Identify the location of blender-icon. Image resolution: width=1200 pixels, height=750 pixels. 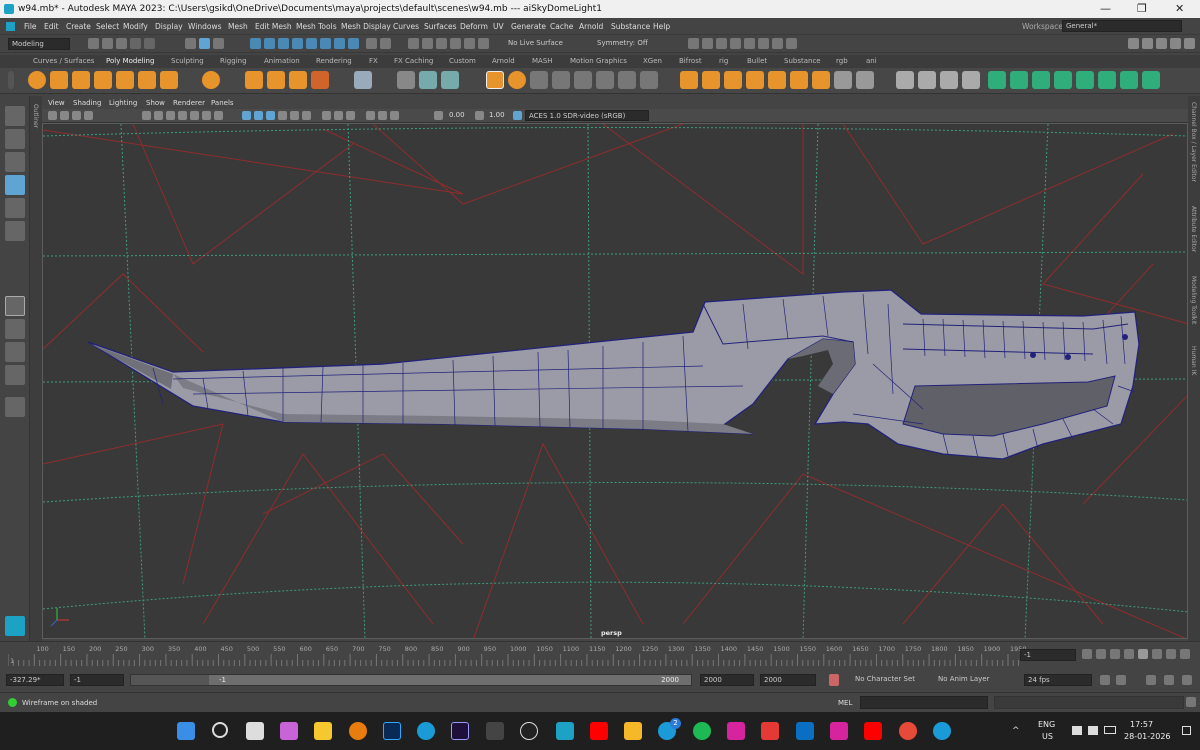
(358, 731).